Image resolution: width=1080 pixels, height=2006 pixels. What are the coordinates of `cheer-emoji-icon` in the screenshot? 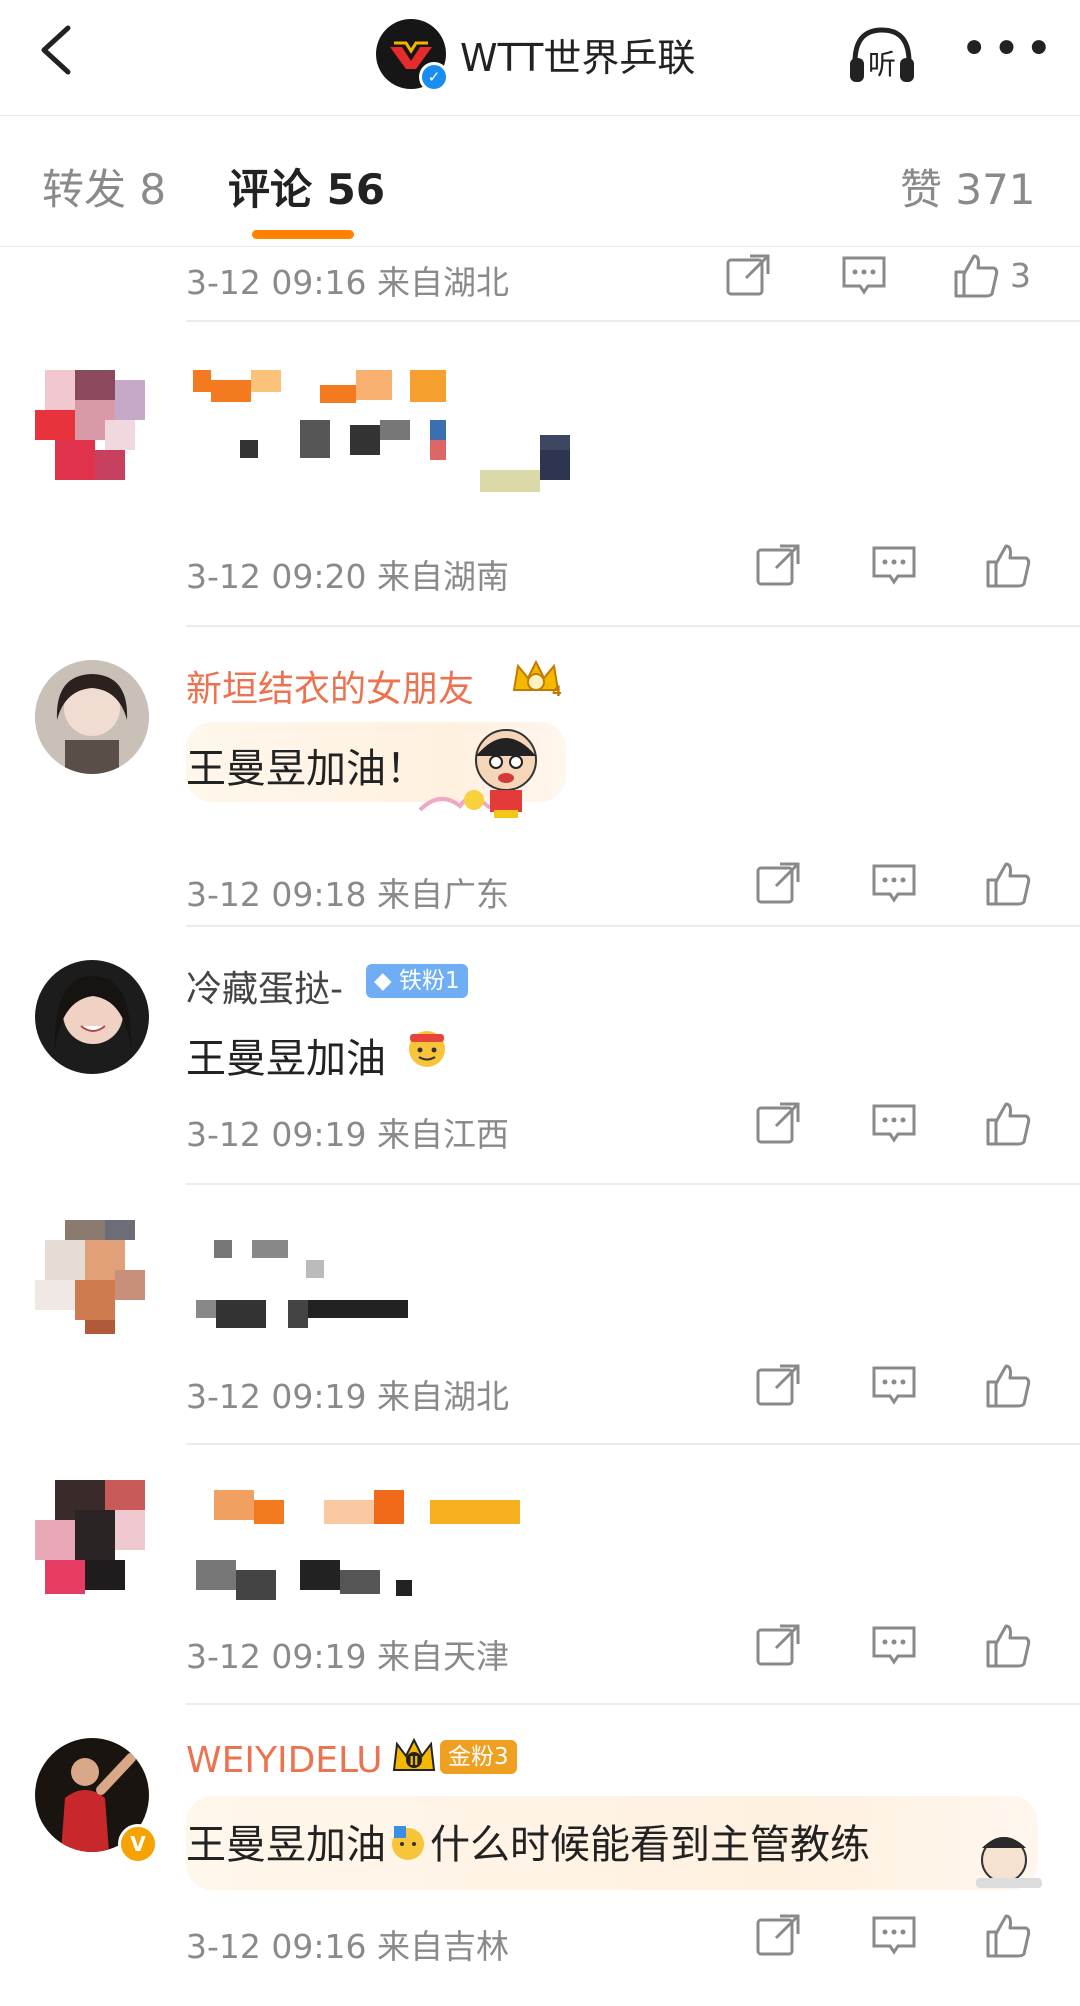 It's located at (427, 1049).